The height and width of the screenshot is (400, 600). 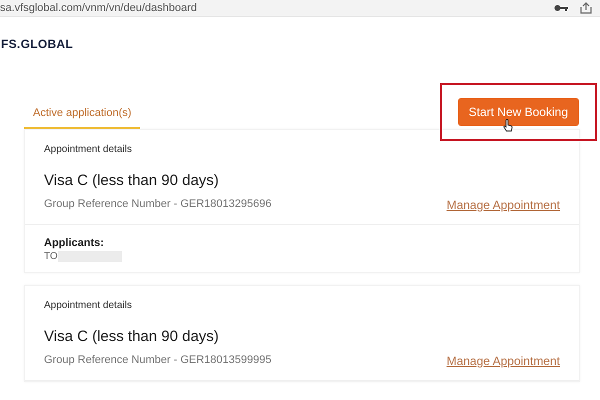 I want to click on applicants-label: Applicants:, so click(x=74, y=243).